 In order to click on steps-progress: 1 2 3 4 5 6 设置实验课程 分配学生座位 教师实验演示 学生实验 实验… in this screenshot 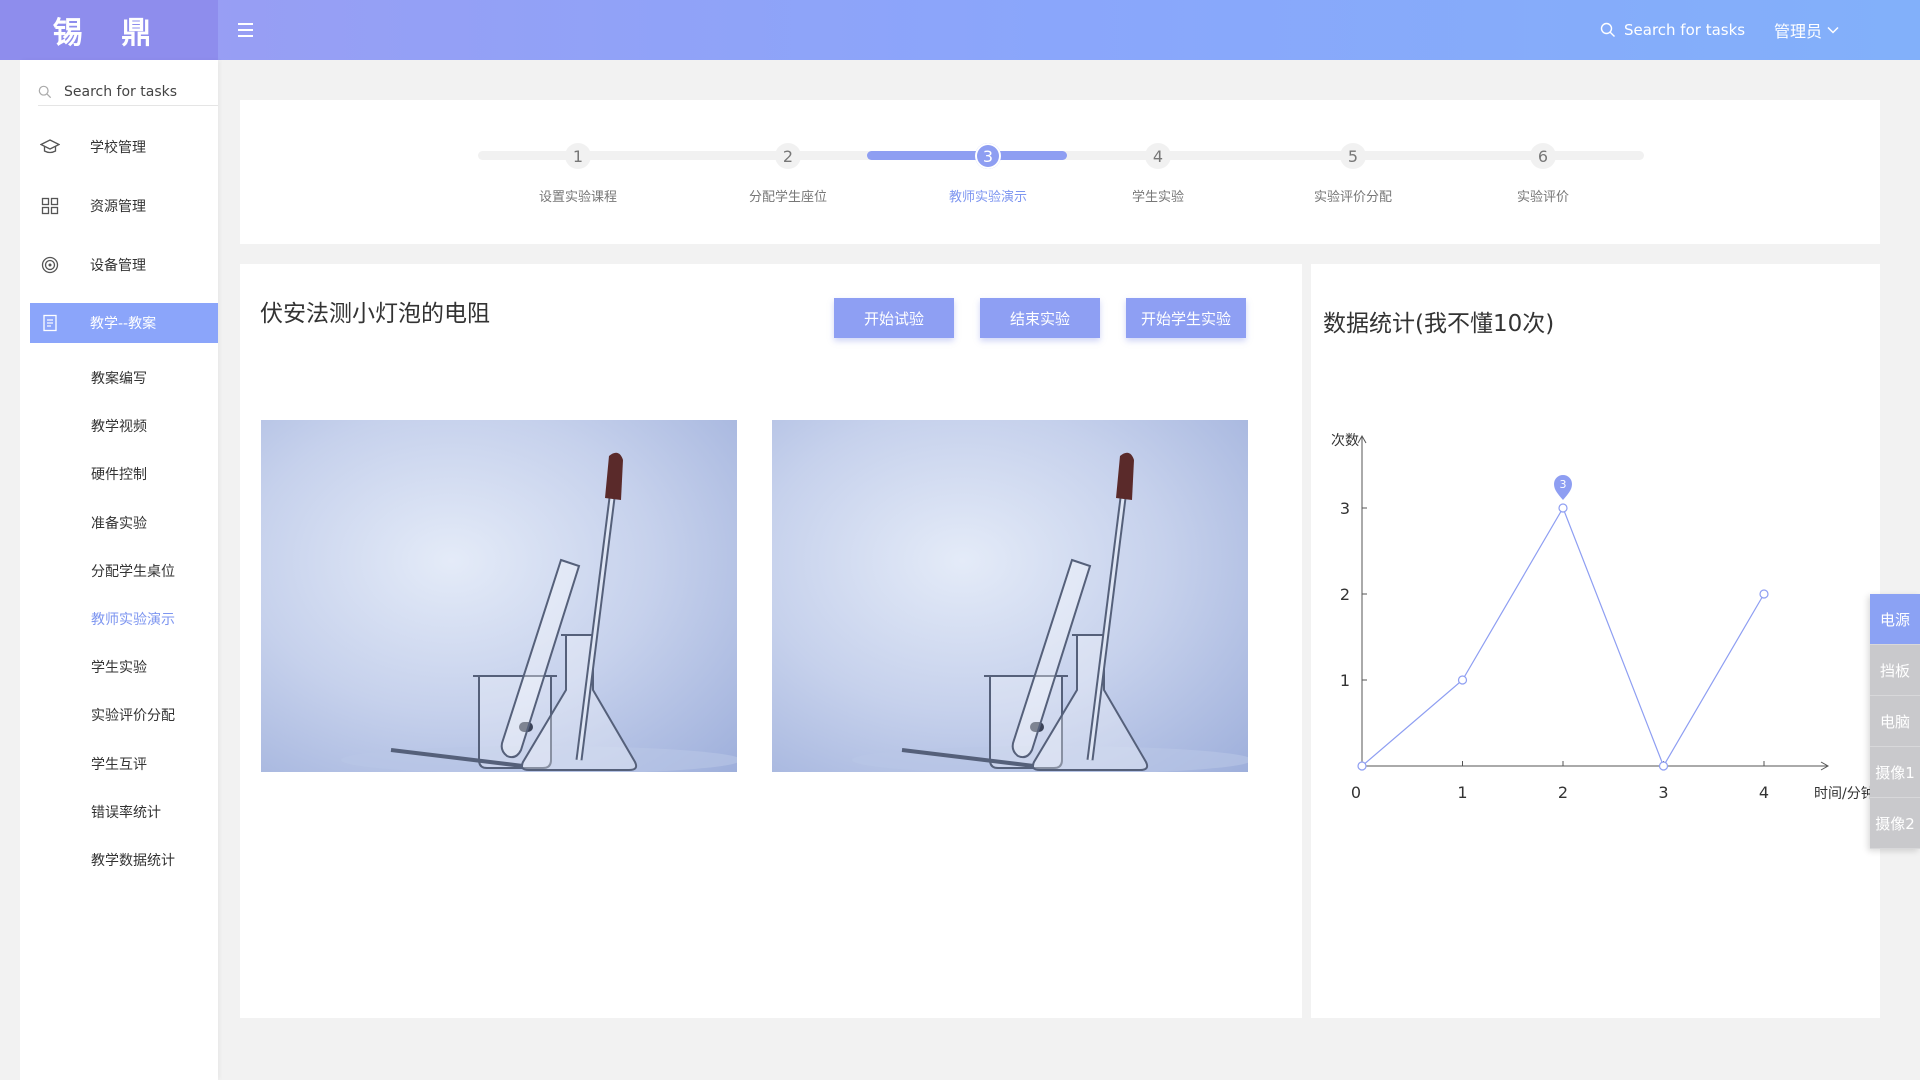, I will do `click(1060, 172)`.